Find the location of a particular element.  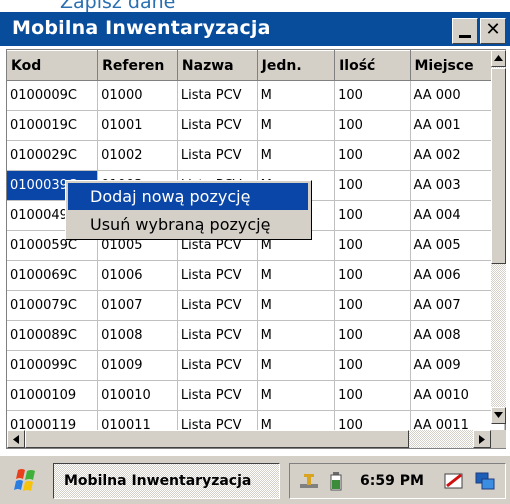

cell-kod: 01000109 is located at coordinates (53, 395).